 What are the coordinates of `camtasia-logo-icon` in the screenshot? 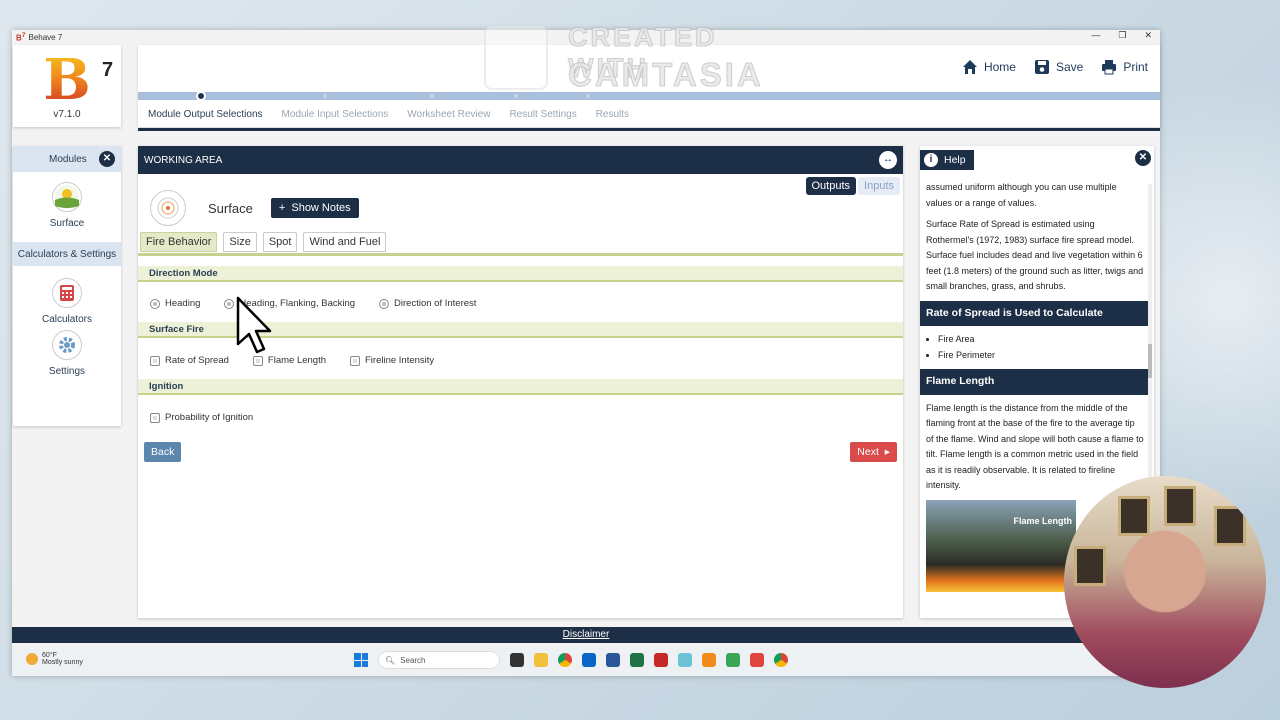 It's located at (516, 58).